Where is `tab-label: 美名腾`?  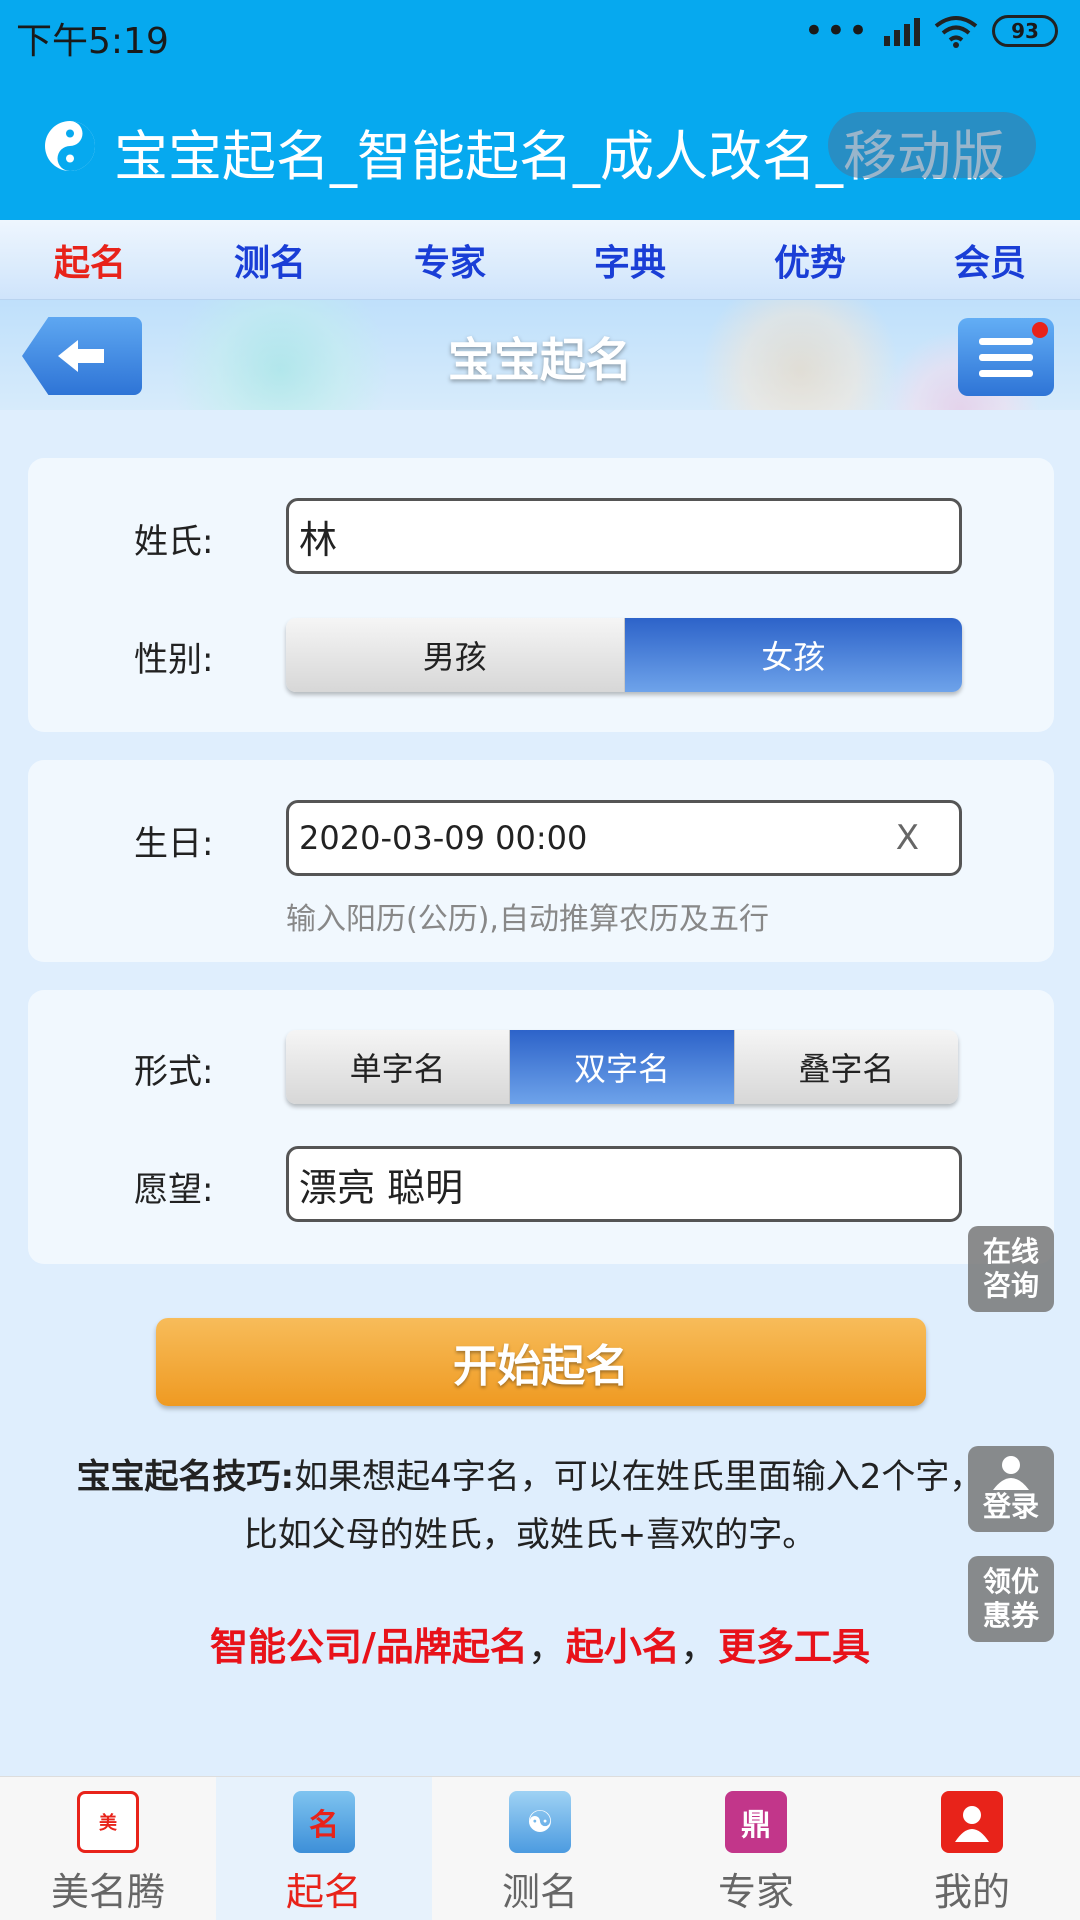 tab-label: 美名腾 is located at coordinates (107, 1892).